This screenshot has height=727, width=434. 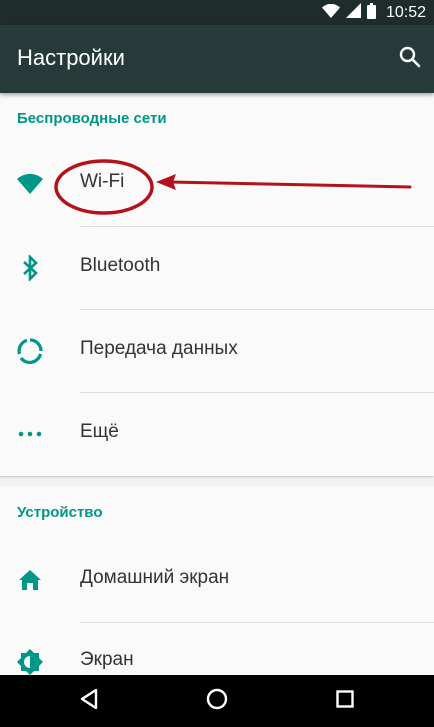 I want to click on navigation-bar, so click(x=217, y=701).